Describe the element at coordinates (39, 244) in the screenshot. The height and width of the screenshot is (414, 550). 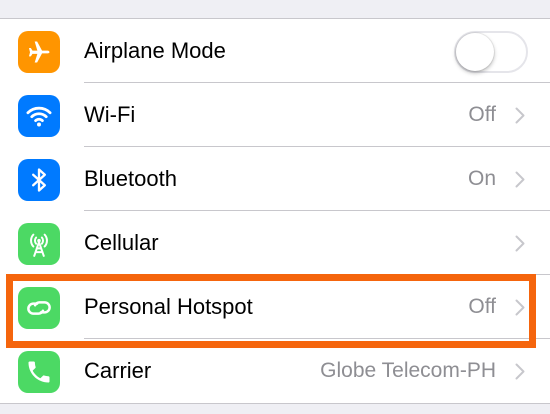
I see `cellular-icon` at that location.